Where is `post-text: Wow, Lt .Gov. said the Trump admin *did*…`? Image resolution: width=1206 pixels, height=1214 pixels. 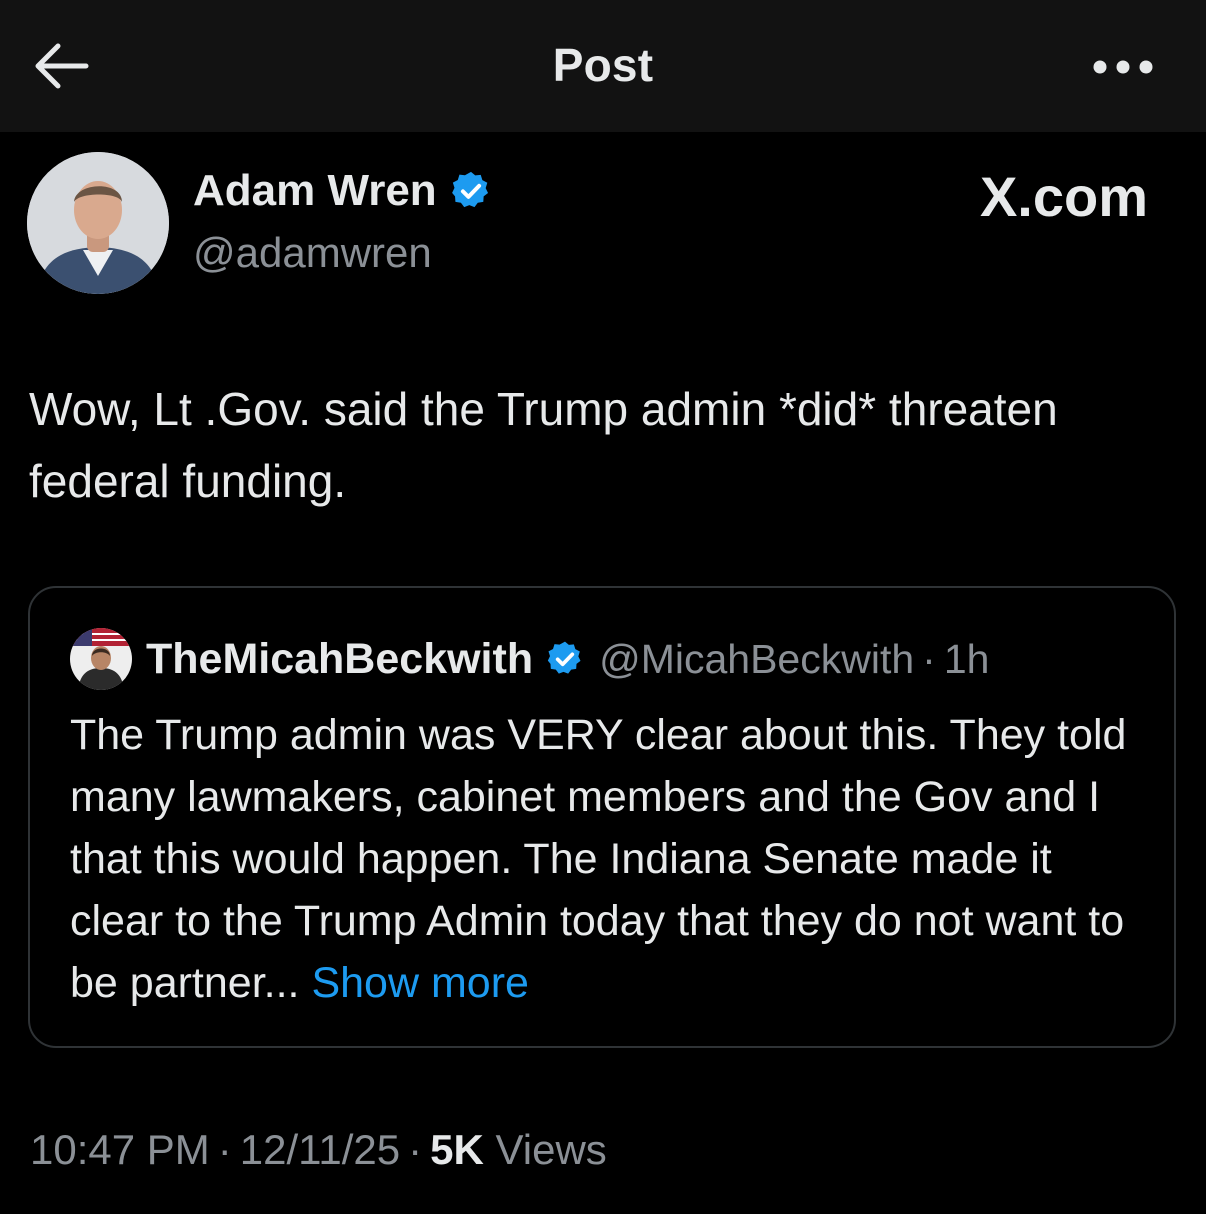
post-text: Wow, Lt .Gov. said the Trump admin *did*… is located at coordinates (543, 445).